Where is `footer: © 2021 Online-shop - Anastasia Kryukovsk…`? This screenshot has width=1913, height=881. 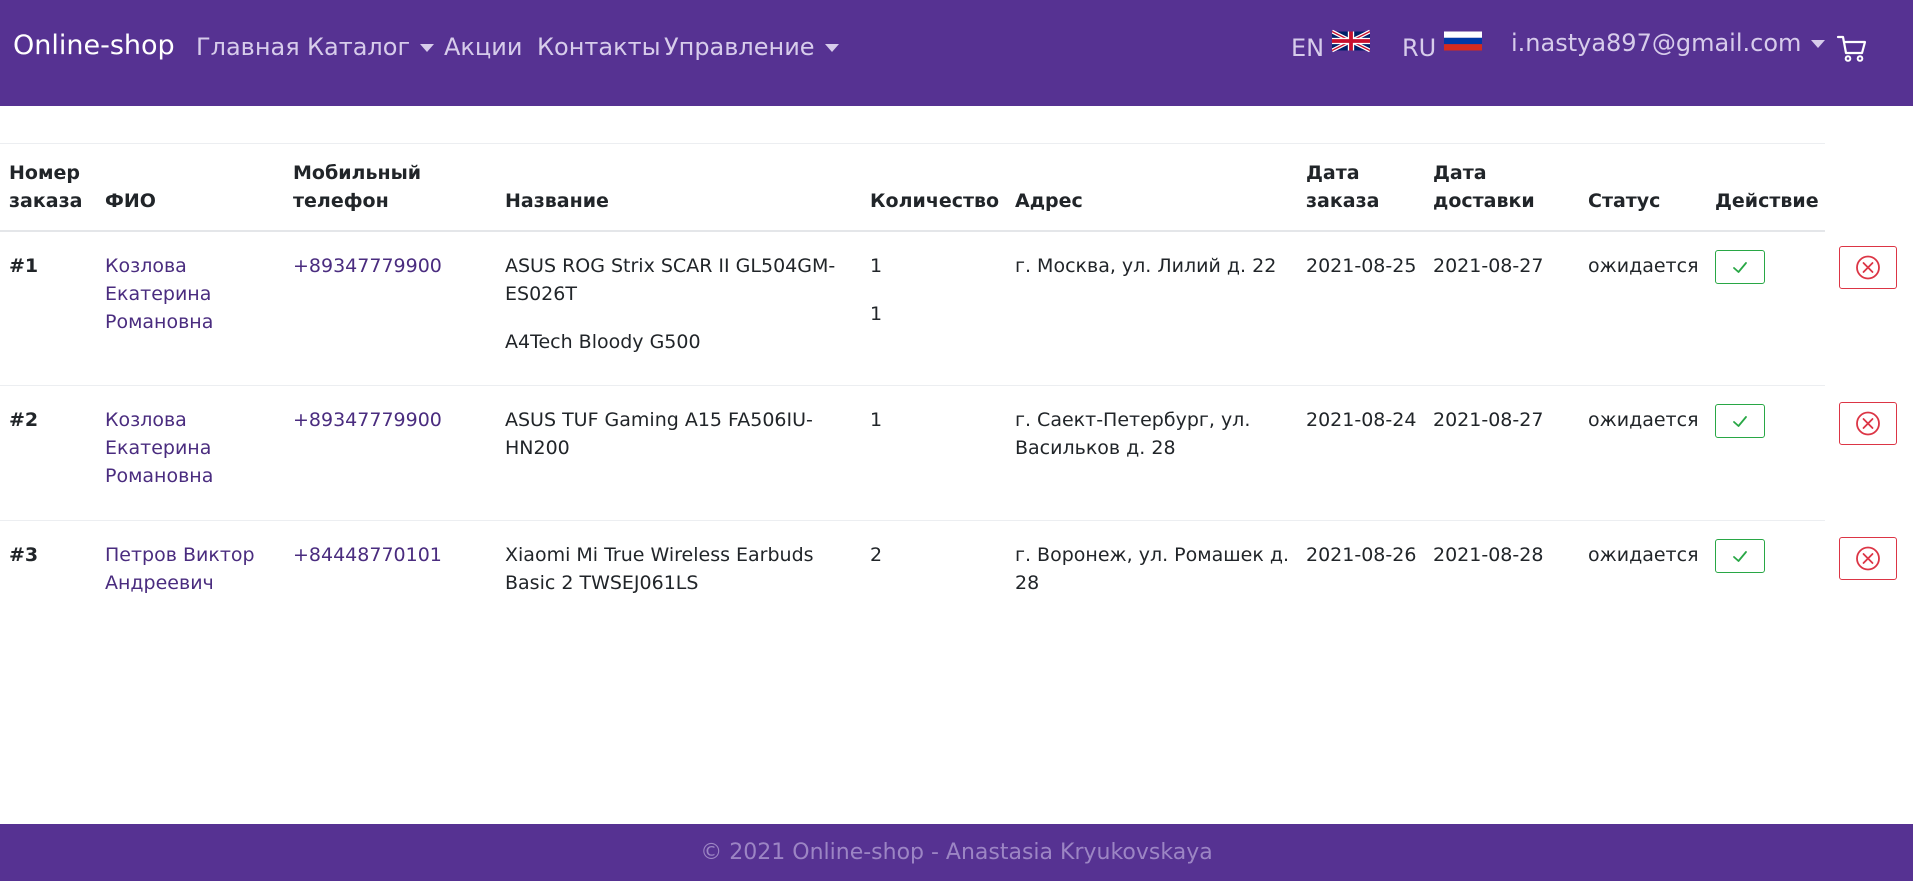
footer: © 2021 Online-shop - Anastasia Kryukovsk… is located at coordinates (956, 852).